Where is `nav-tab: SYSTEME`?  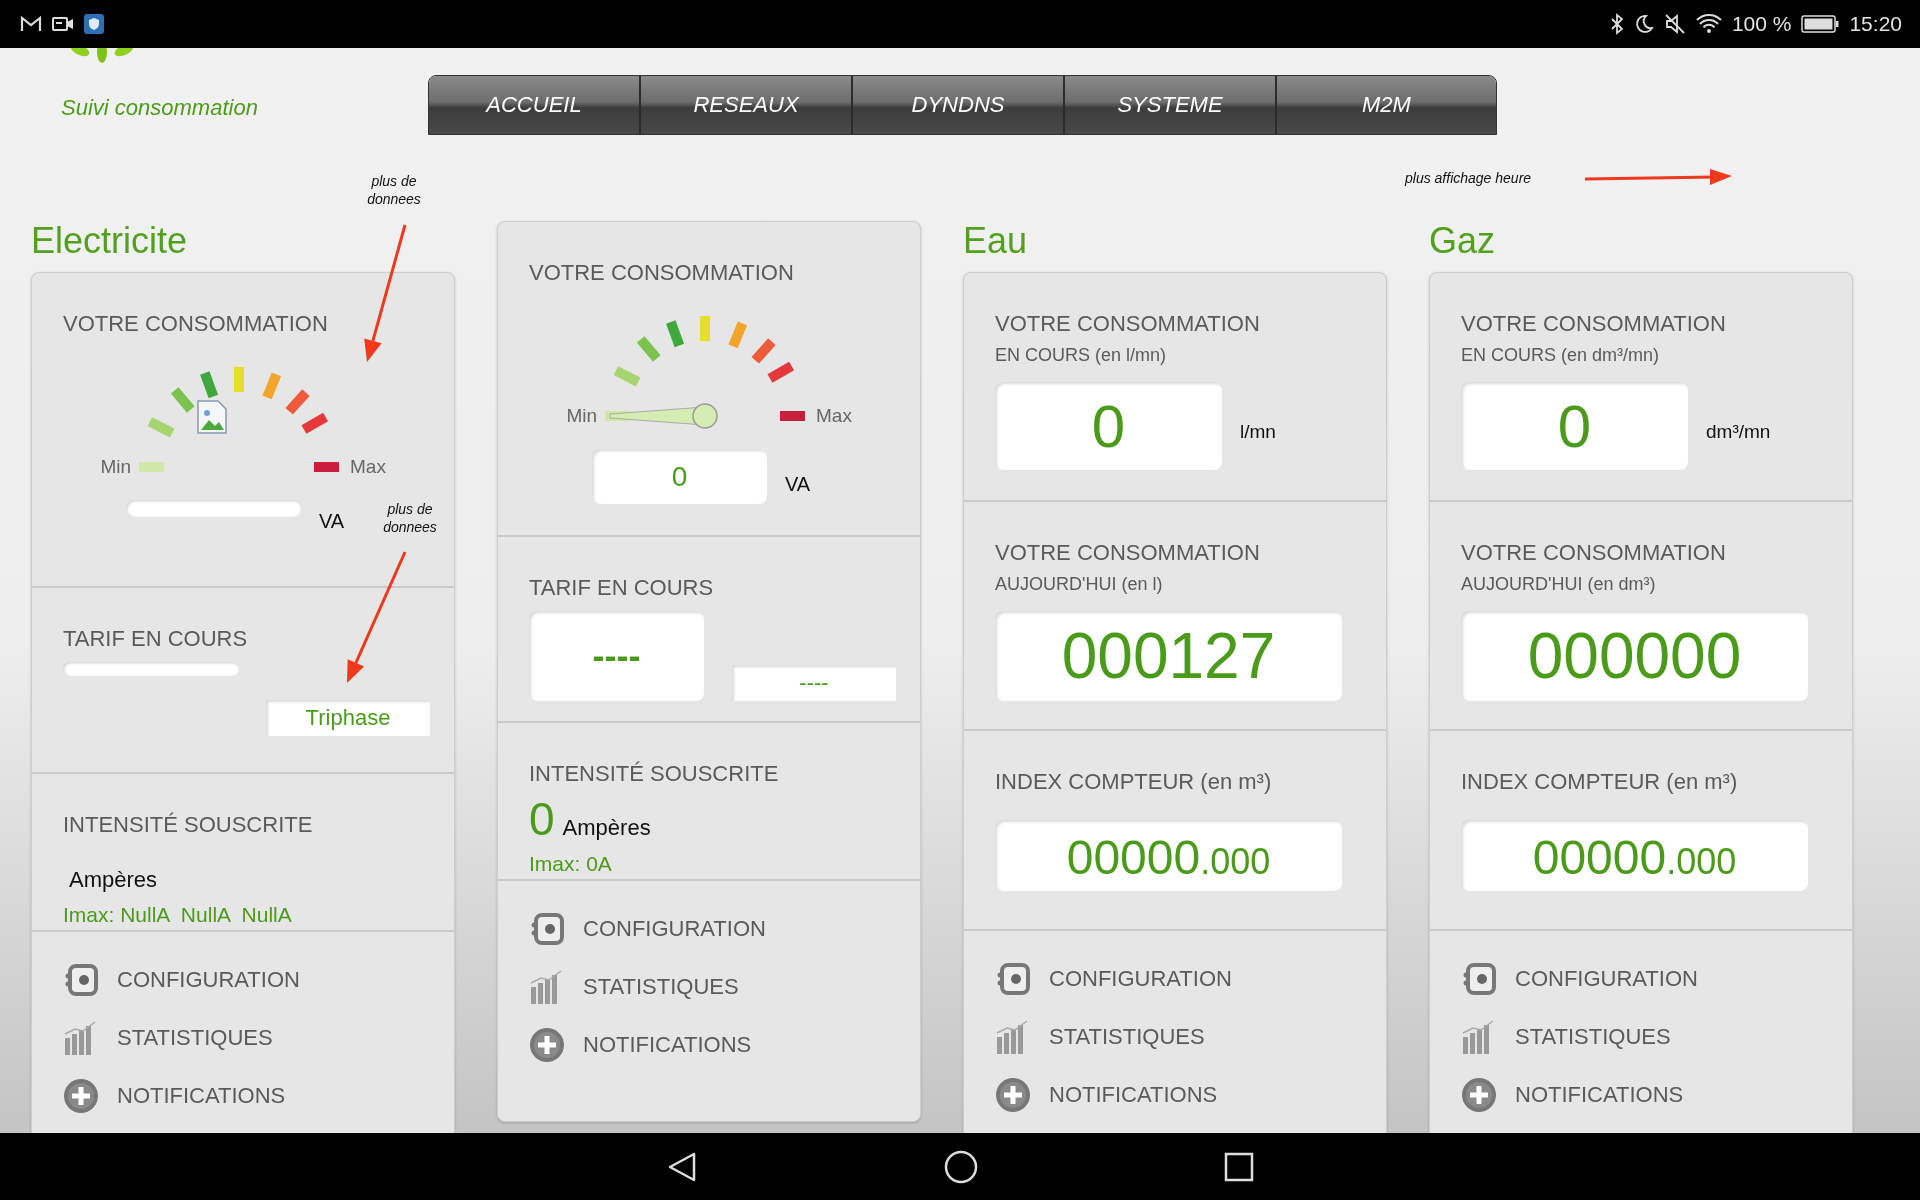 nav-tab: SYSTEME is located at coordinates (1171, 105).